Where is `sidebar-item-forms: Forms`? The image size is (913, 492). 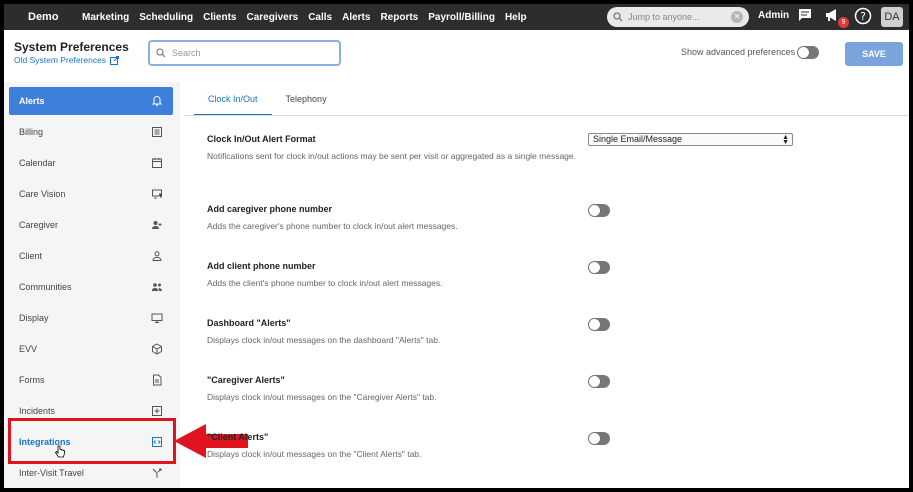 sidebar-item-forms: Forms is located at coordinates (91, 380).